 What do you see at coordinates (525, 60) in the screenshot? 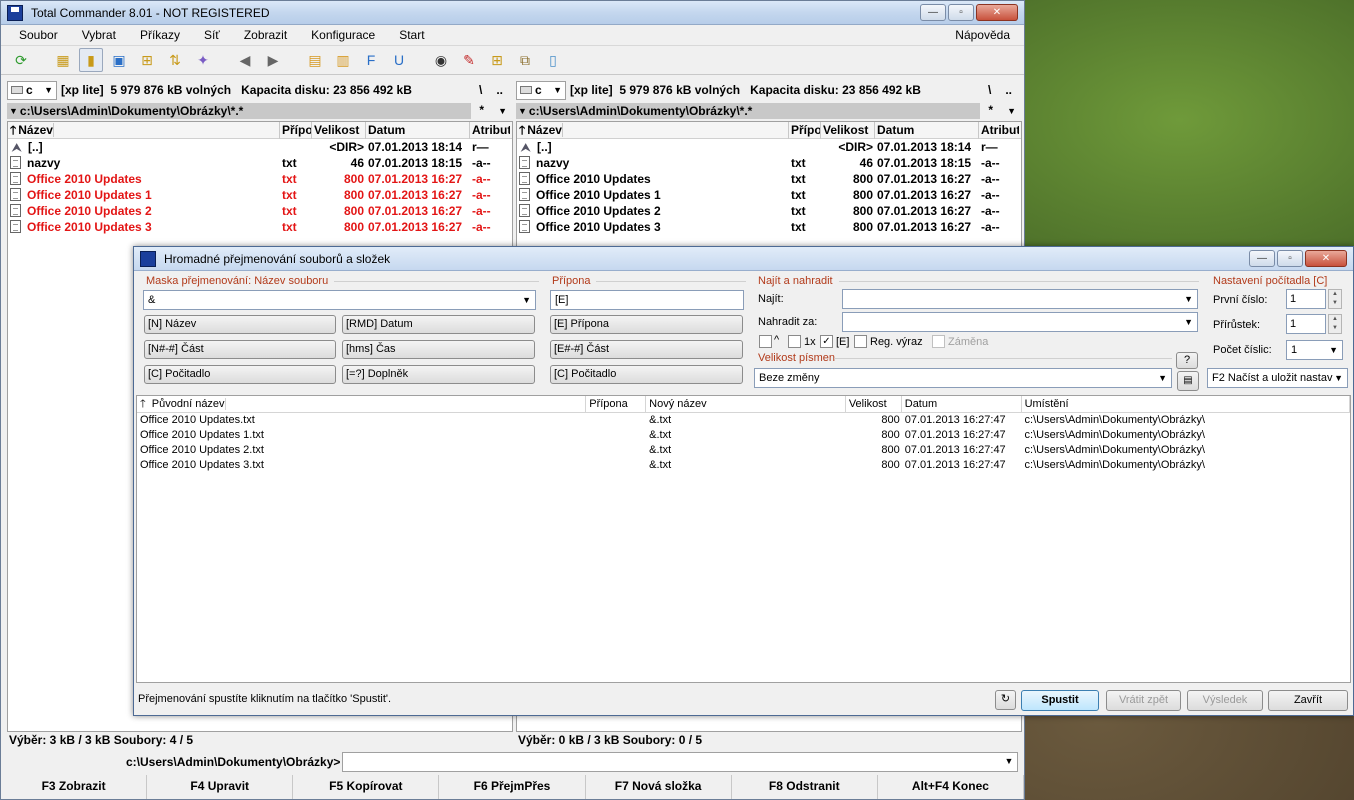
I see `compare-icon: ⧉` at bounding box center [525, 60].